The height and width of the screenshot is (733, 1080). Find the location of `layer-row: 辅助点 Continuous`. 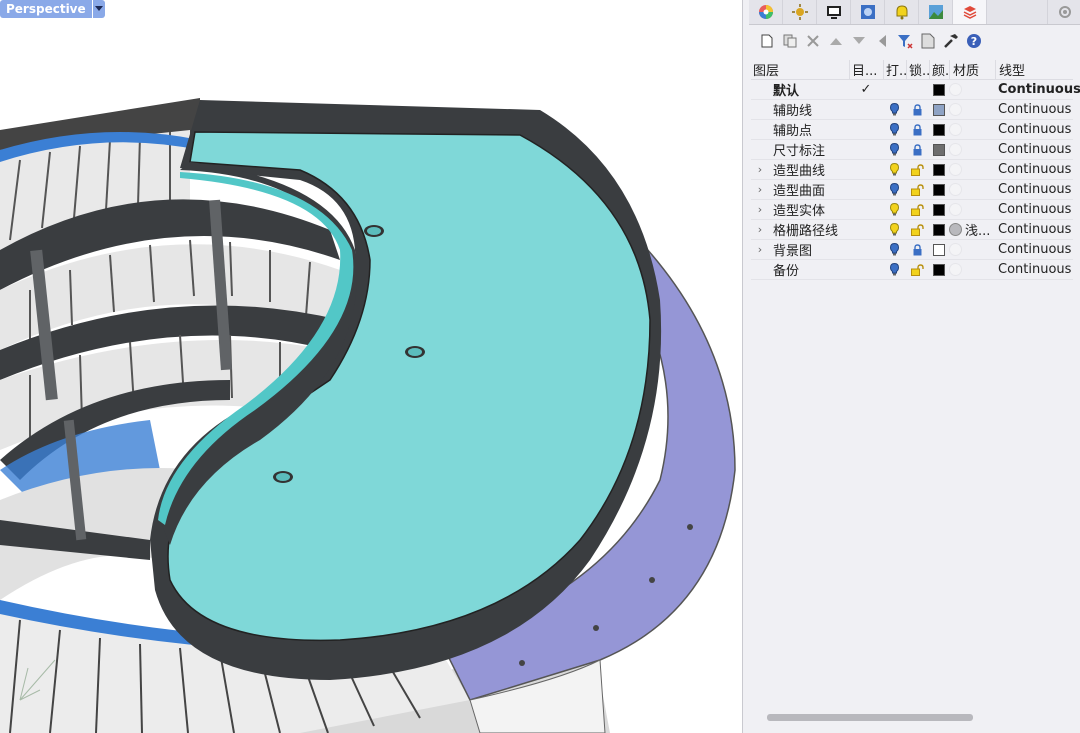

layer-row: 辅助点 Continuous is located at coordinates (912, 130).